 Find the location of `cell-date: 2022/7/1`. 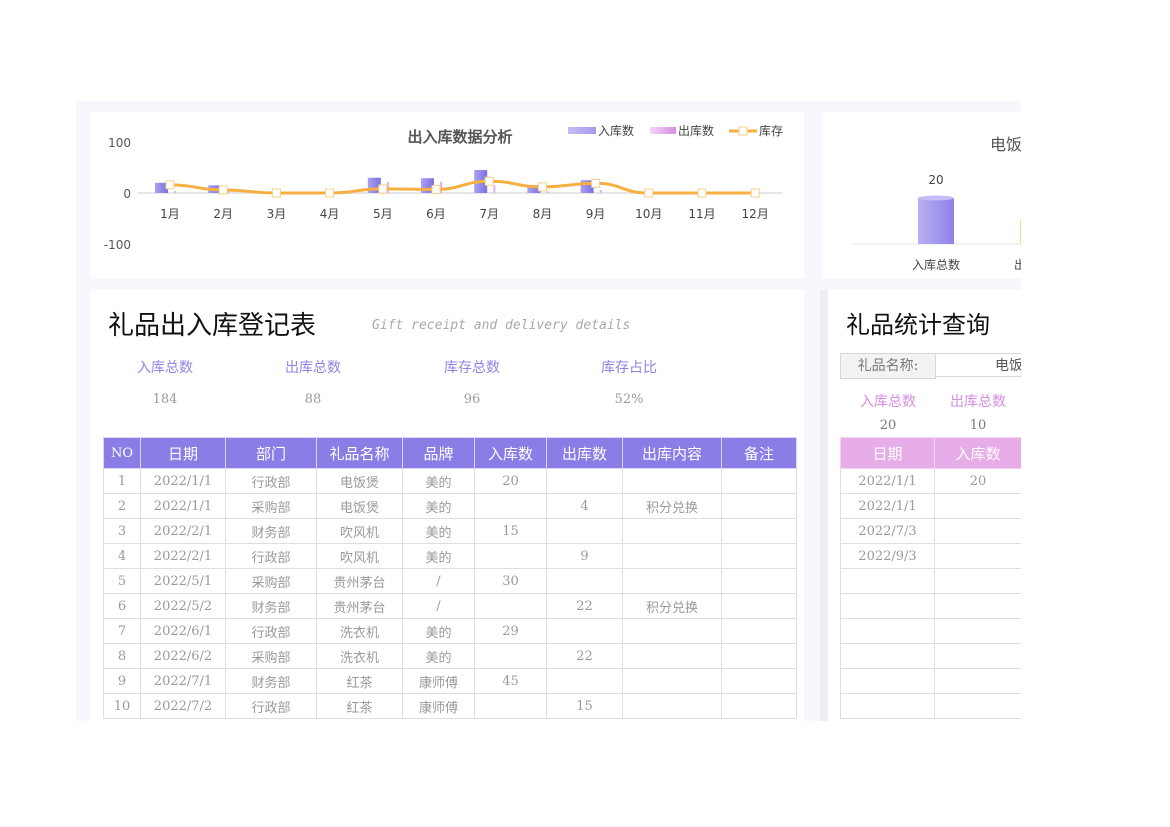

cell-date: 2022/7/1 is located at coordinates (183, 681).